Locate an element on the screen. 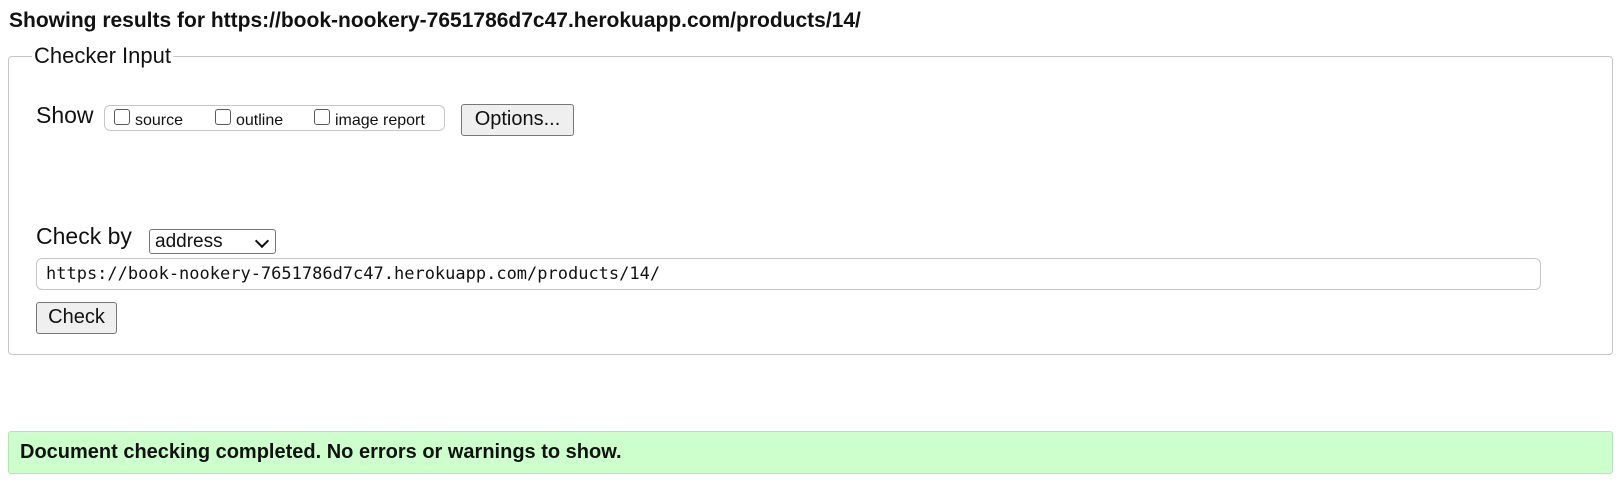 Image resolution: width=1620 pixels, height=481 pixels. show-options-group: source outline image report is located at coordinates (274, 118).